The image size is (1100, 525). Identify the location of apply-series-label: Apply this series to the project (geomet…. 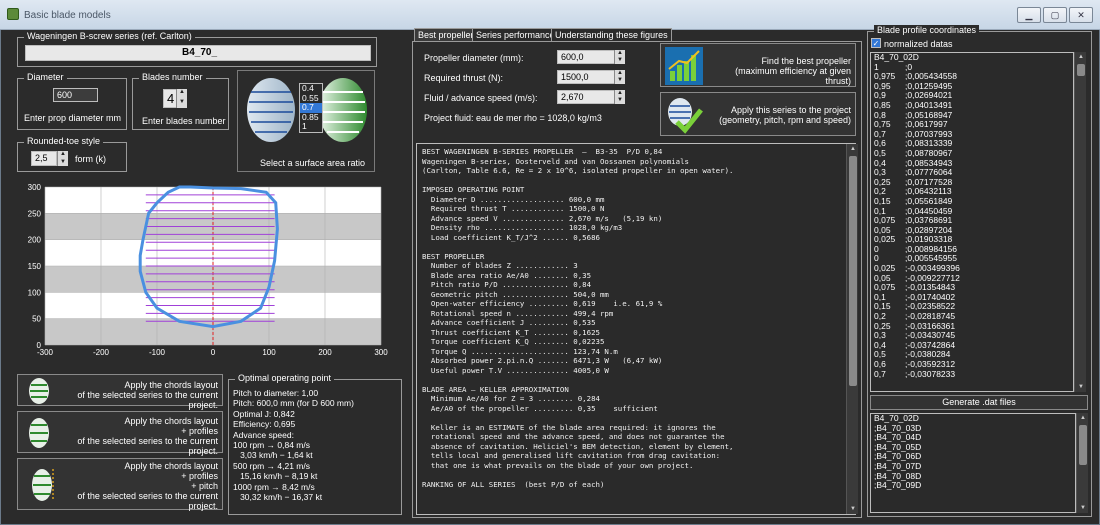
(785, 115).